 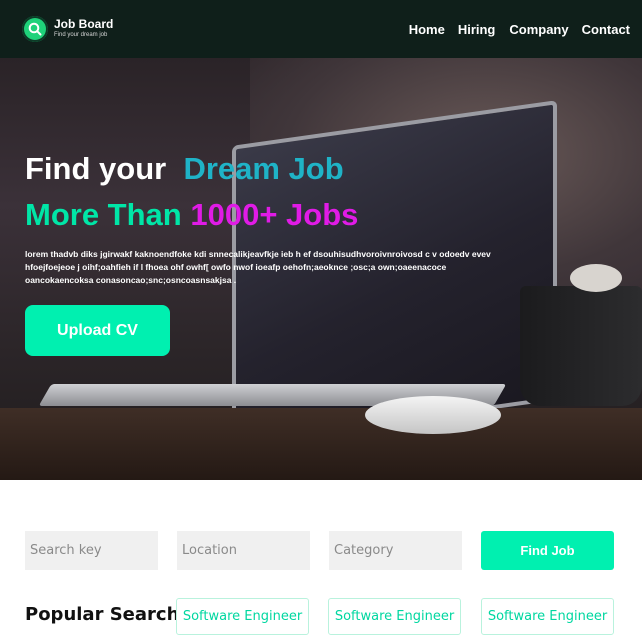 What do you see at coordinates (84, 24) in the screenshot?
I see `brand-title: Job Board` at bounding box center [84, 24].